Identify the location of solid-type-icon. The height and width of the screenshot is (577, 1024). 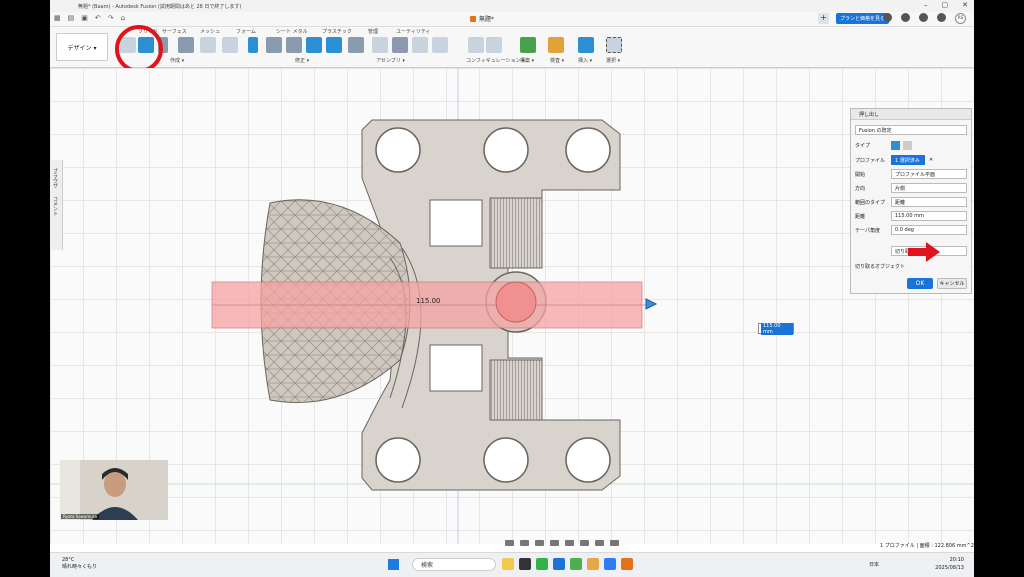
(895, 145).